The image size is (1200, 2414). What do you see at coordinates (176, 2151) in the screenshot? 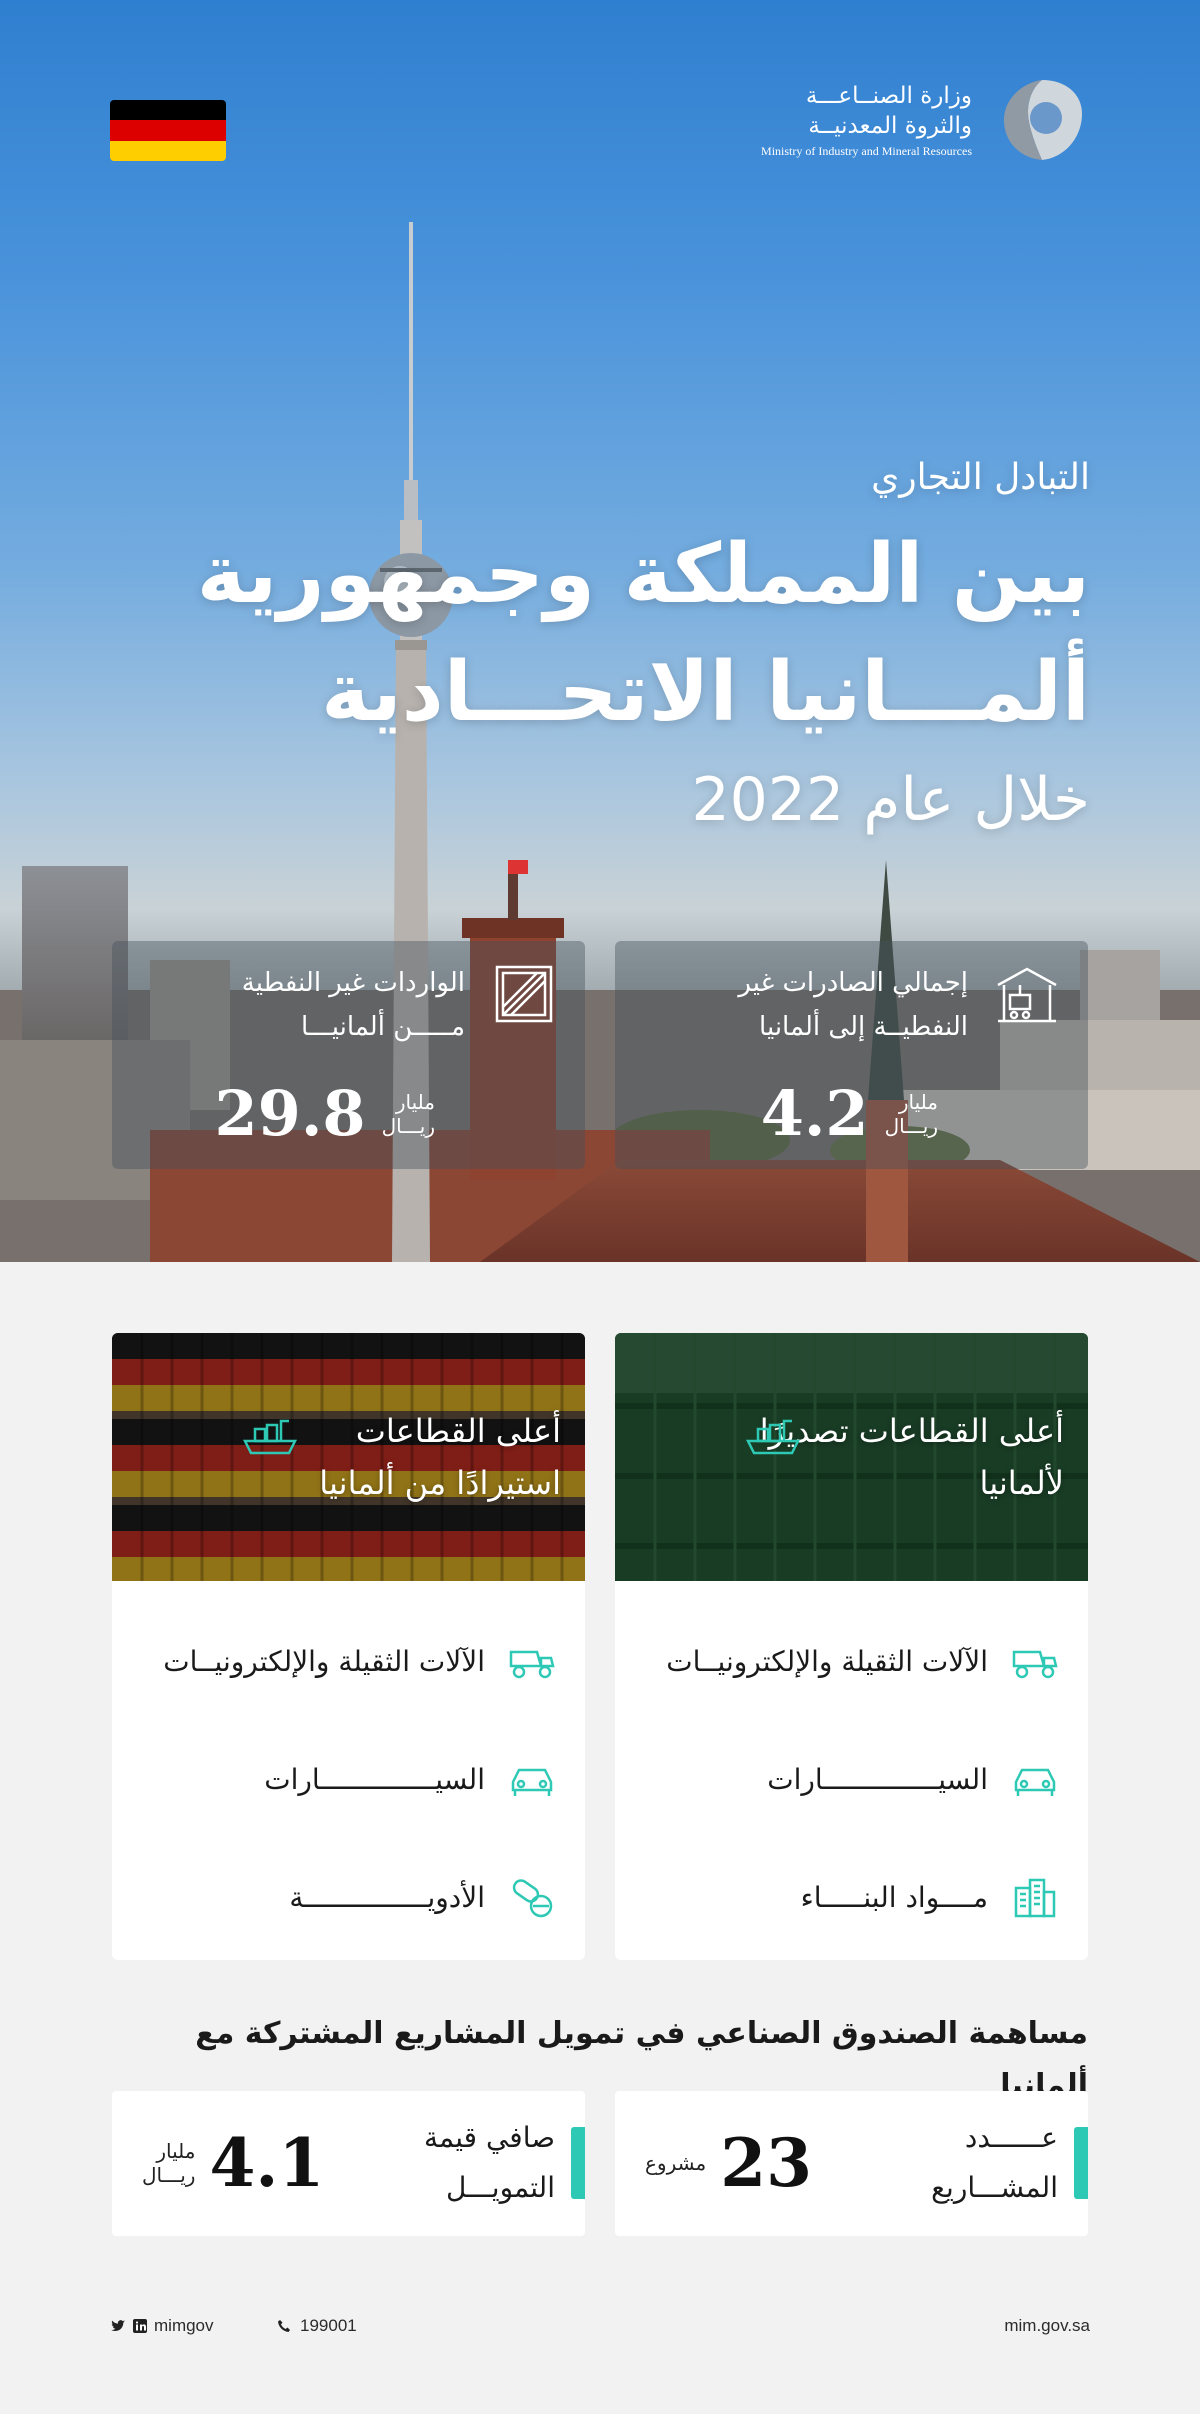
I see `fund-financing-unit-line1: مليار` at bounding box center [176, 2151].